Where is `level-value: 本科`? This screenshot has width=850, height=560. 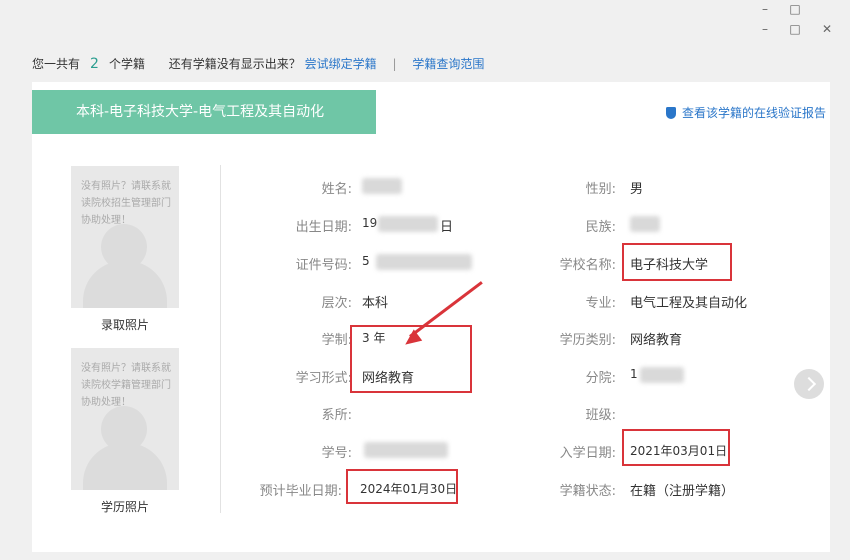
level-value: 本科 is located at coordinates (375, 303).